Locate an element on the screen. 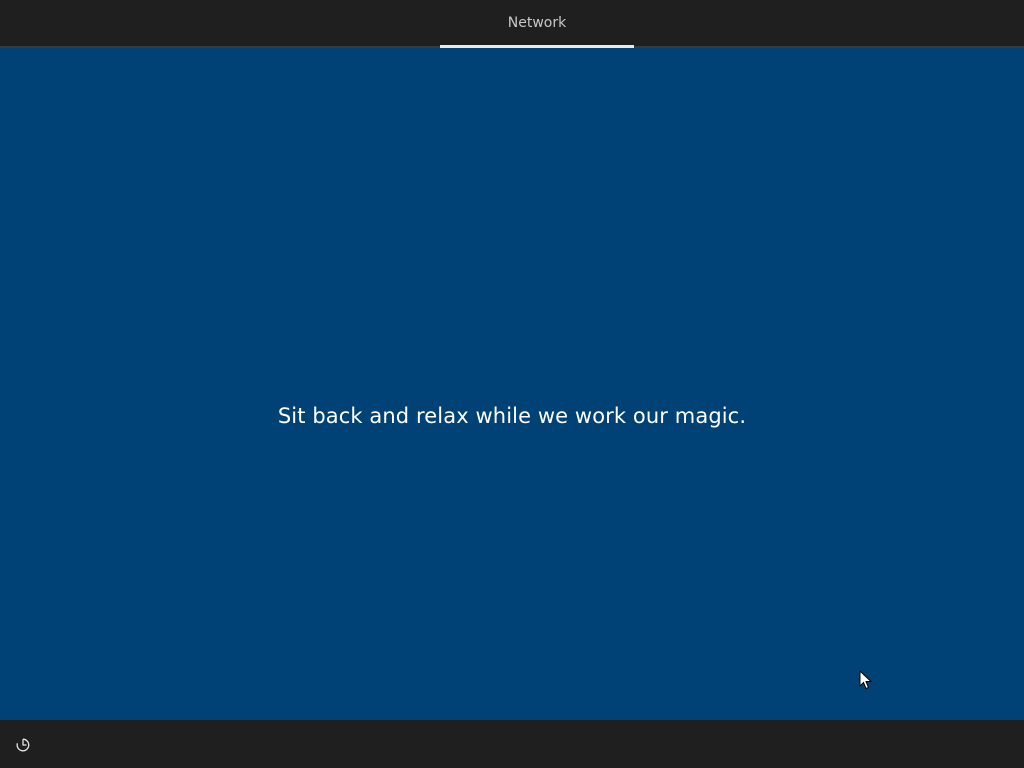  ease-of-access-button is located at coordinates (23, 745).